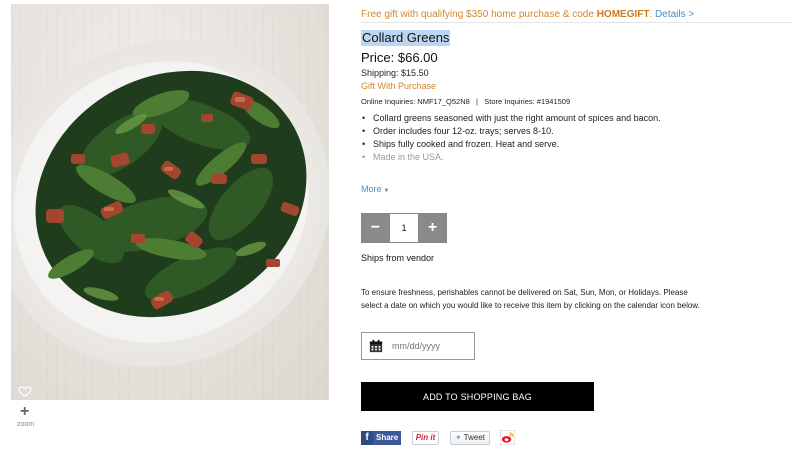 The width and height of the screenshot is (800, 458). I want to click on list-item: Made in the USA., so click(571, 157).